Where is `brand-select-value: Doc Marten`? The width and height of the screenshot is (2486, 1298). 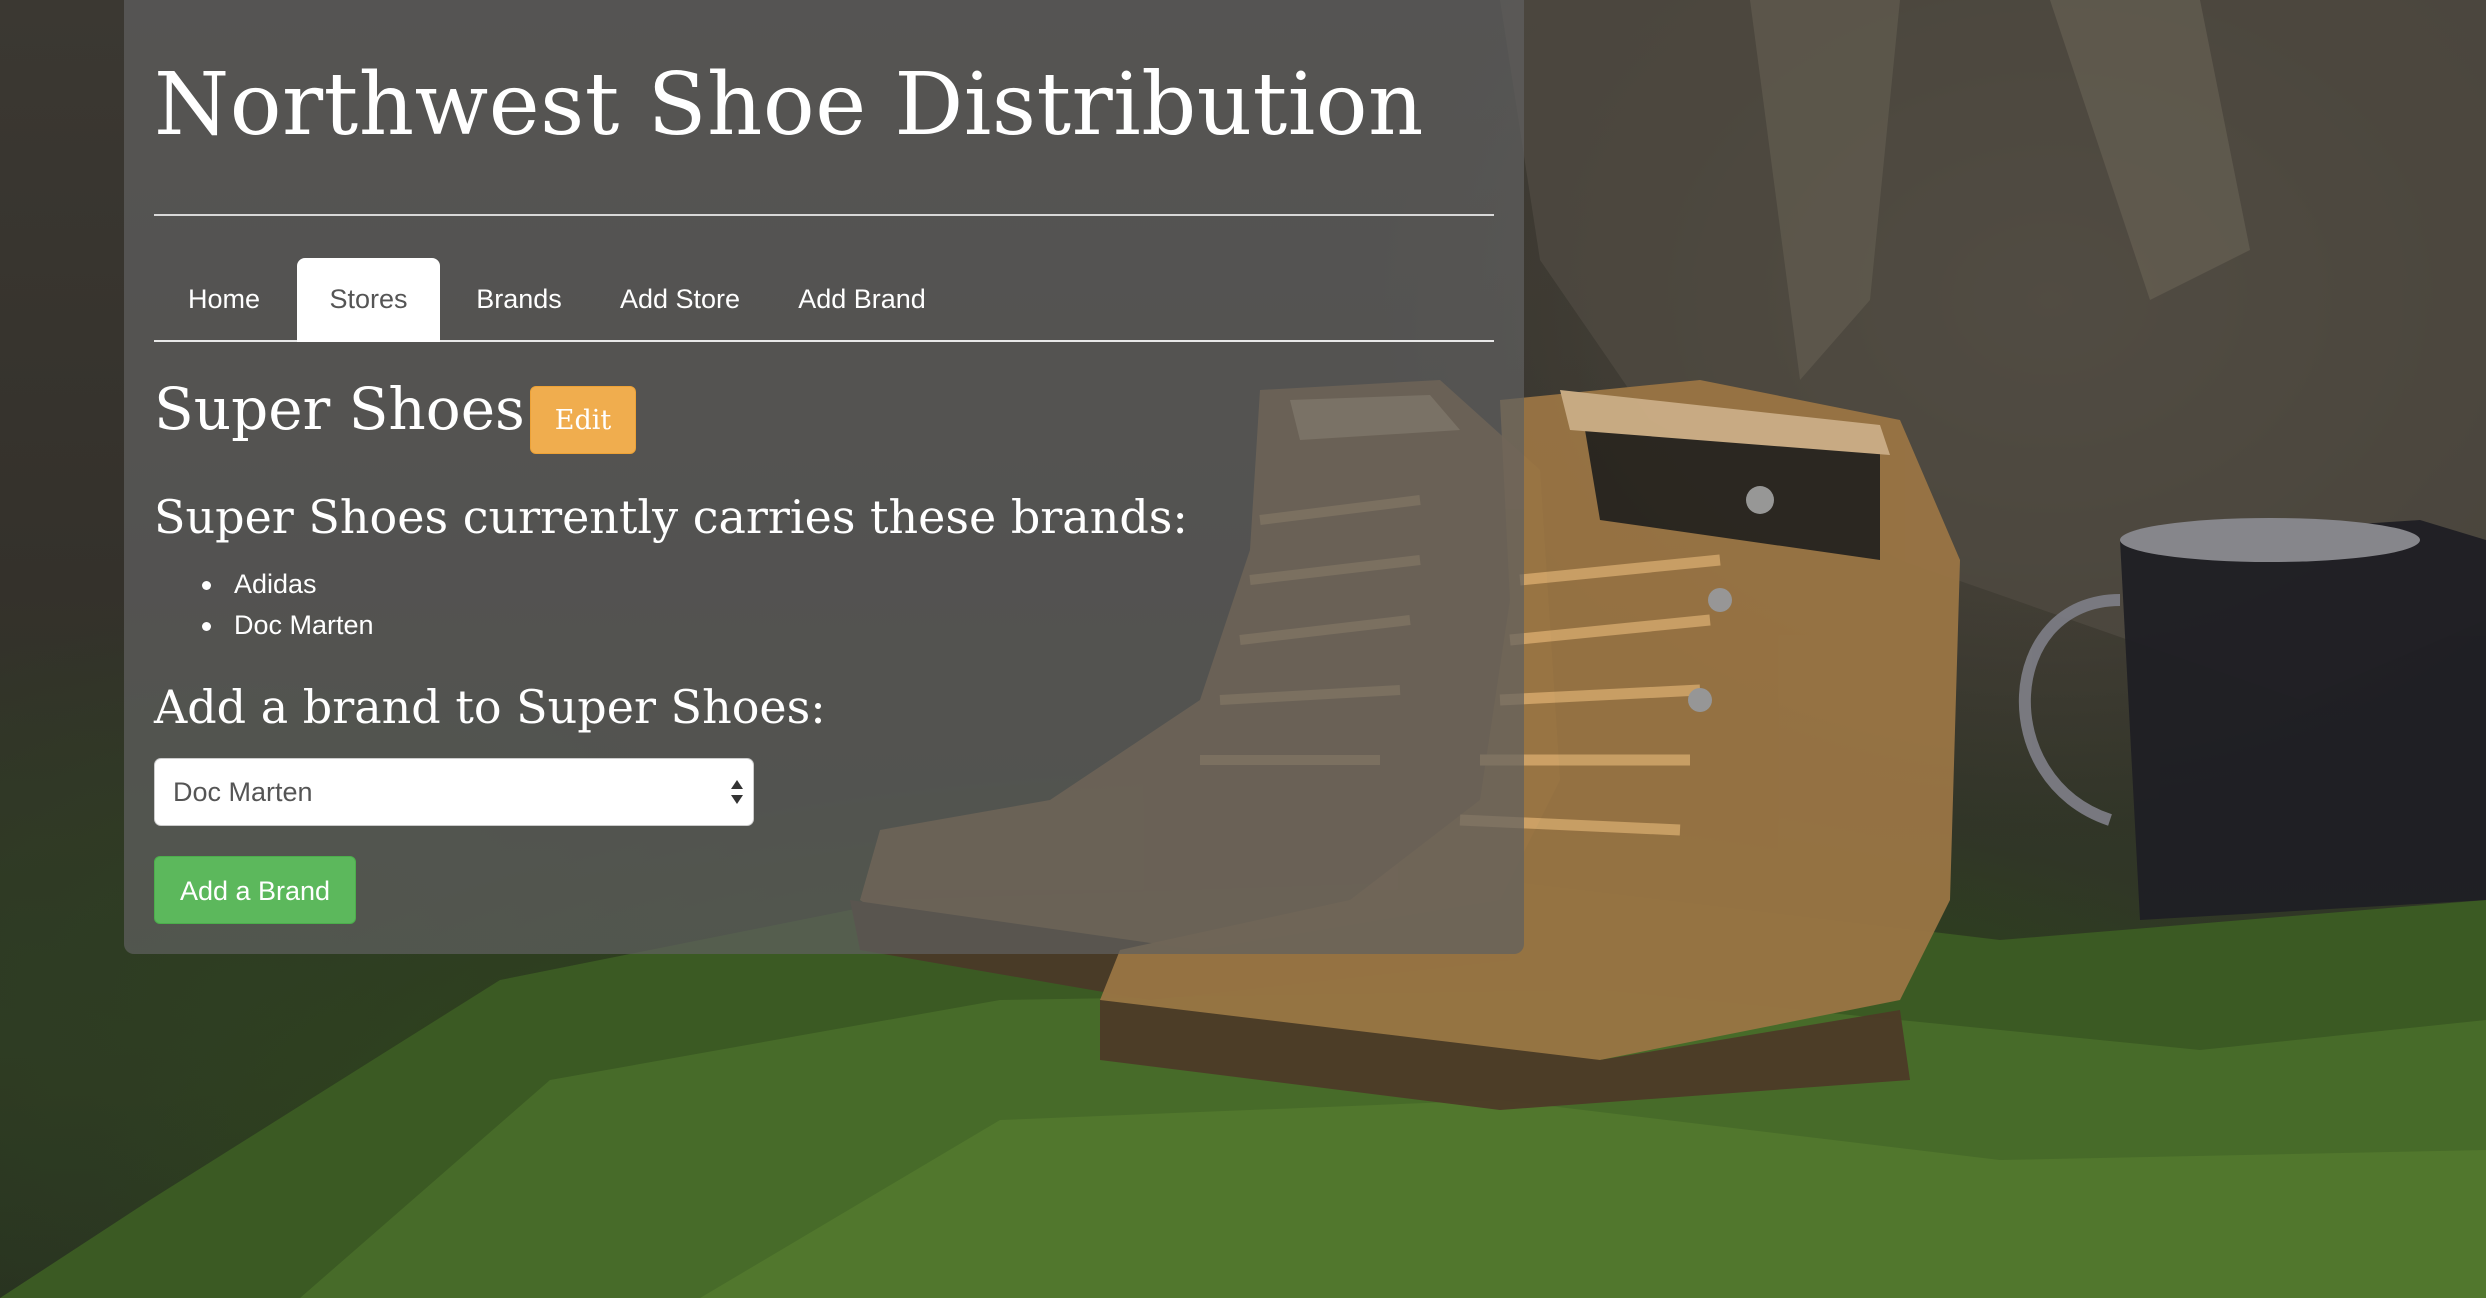
brand-select-value: Doc Marten is located at coordinates (243, 792).